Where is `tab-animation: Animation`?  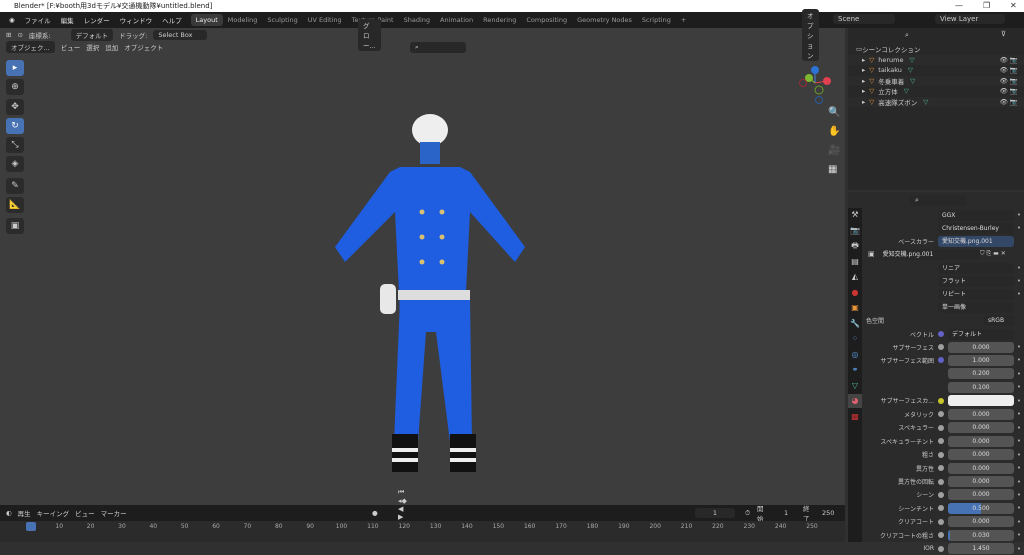
tab-animation: Animation is located at coordinates (456, 20).